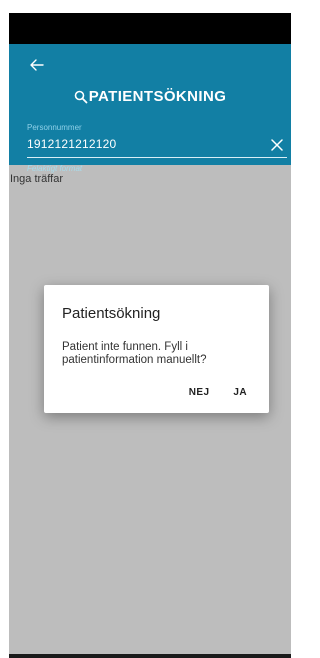 This screenshot has width=320, height=658. Describe the element at coordinates (111, 313) in the screenshot. I see `dialog-title: Patientsökning` at that location.